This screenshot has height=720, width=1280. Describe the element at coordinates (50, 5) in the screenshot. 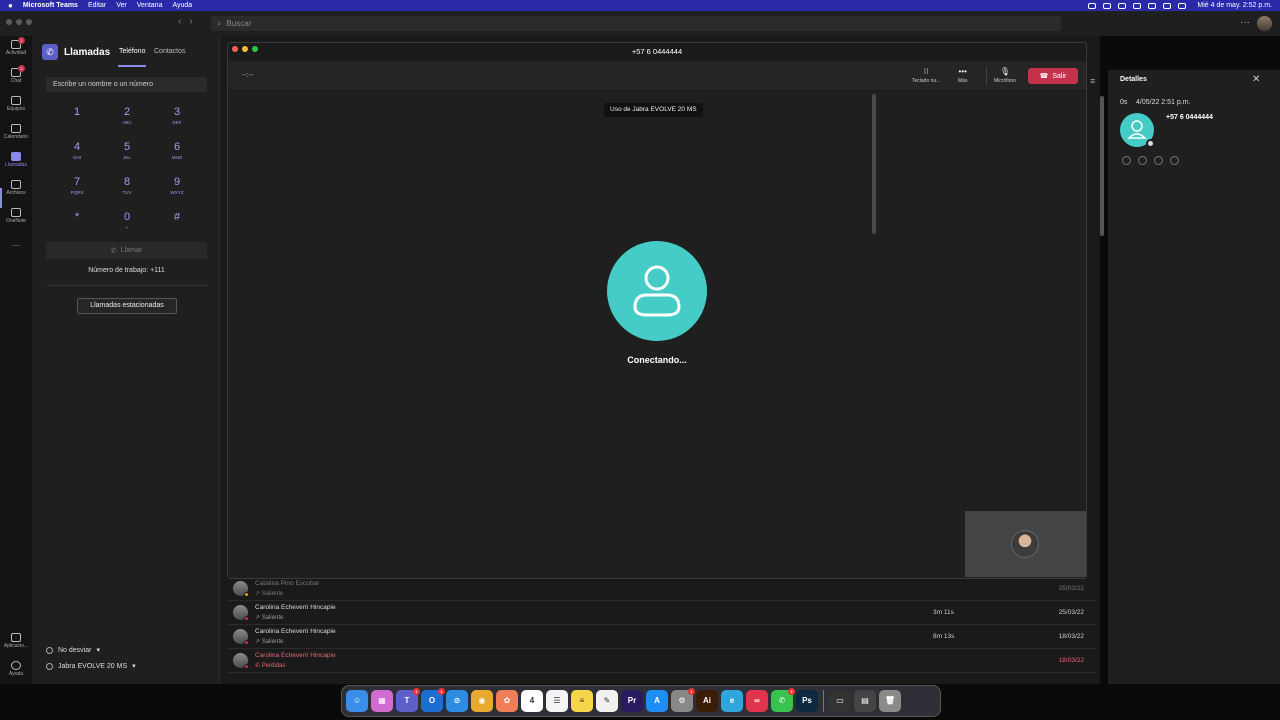

I see `menu-app-name: Microsoft Teams` at that location.